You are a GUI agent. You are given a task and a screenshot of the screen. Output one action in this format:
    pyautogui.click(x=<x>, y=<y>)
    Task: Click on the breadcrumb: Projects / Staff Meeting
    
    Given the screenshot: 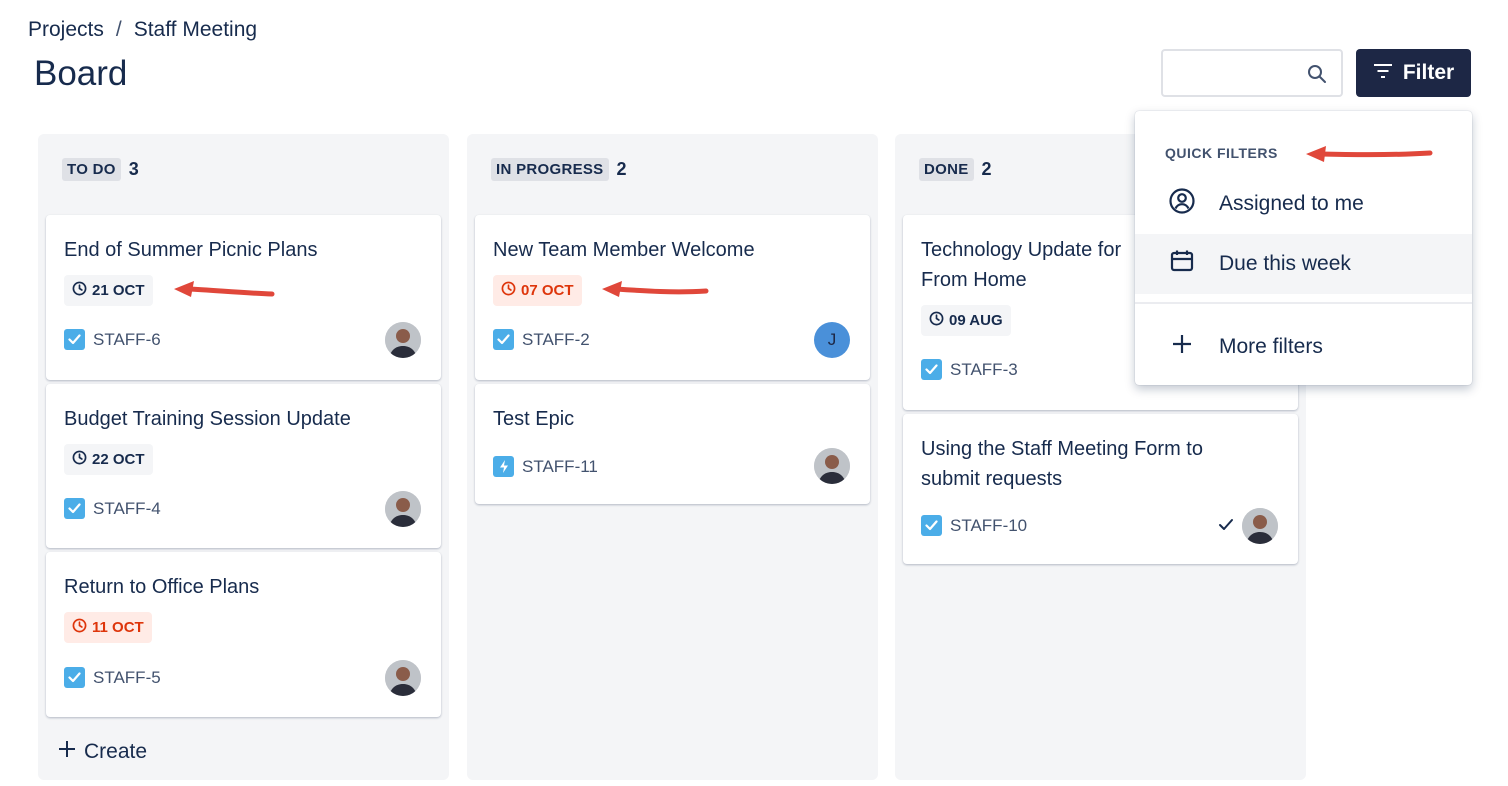 What is the action you would take?
    pyautogui.click(x=142, y=30)
    